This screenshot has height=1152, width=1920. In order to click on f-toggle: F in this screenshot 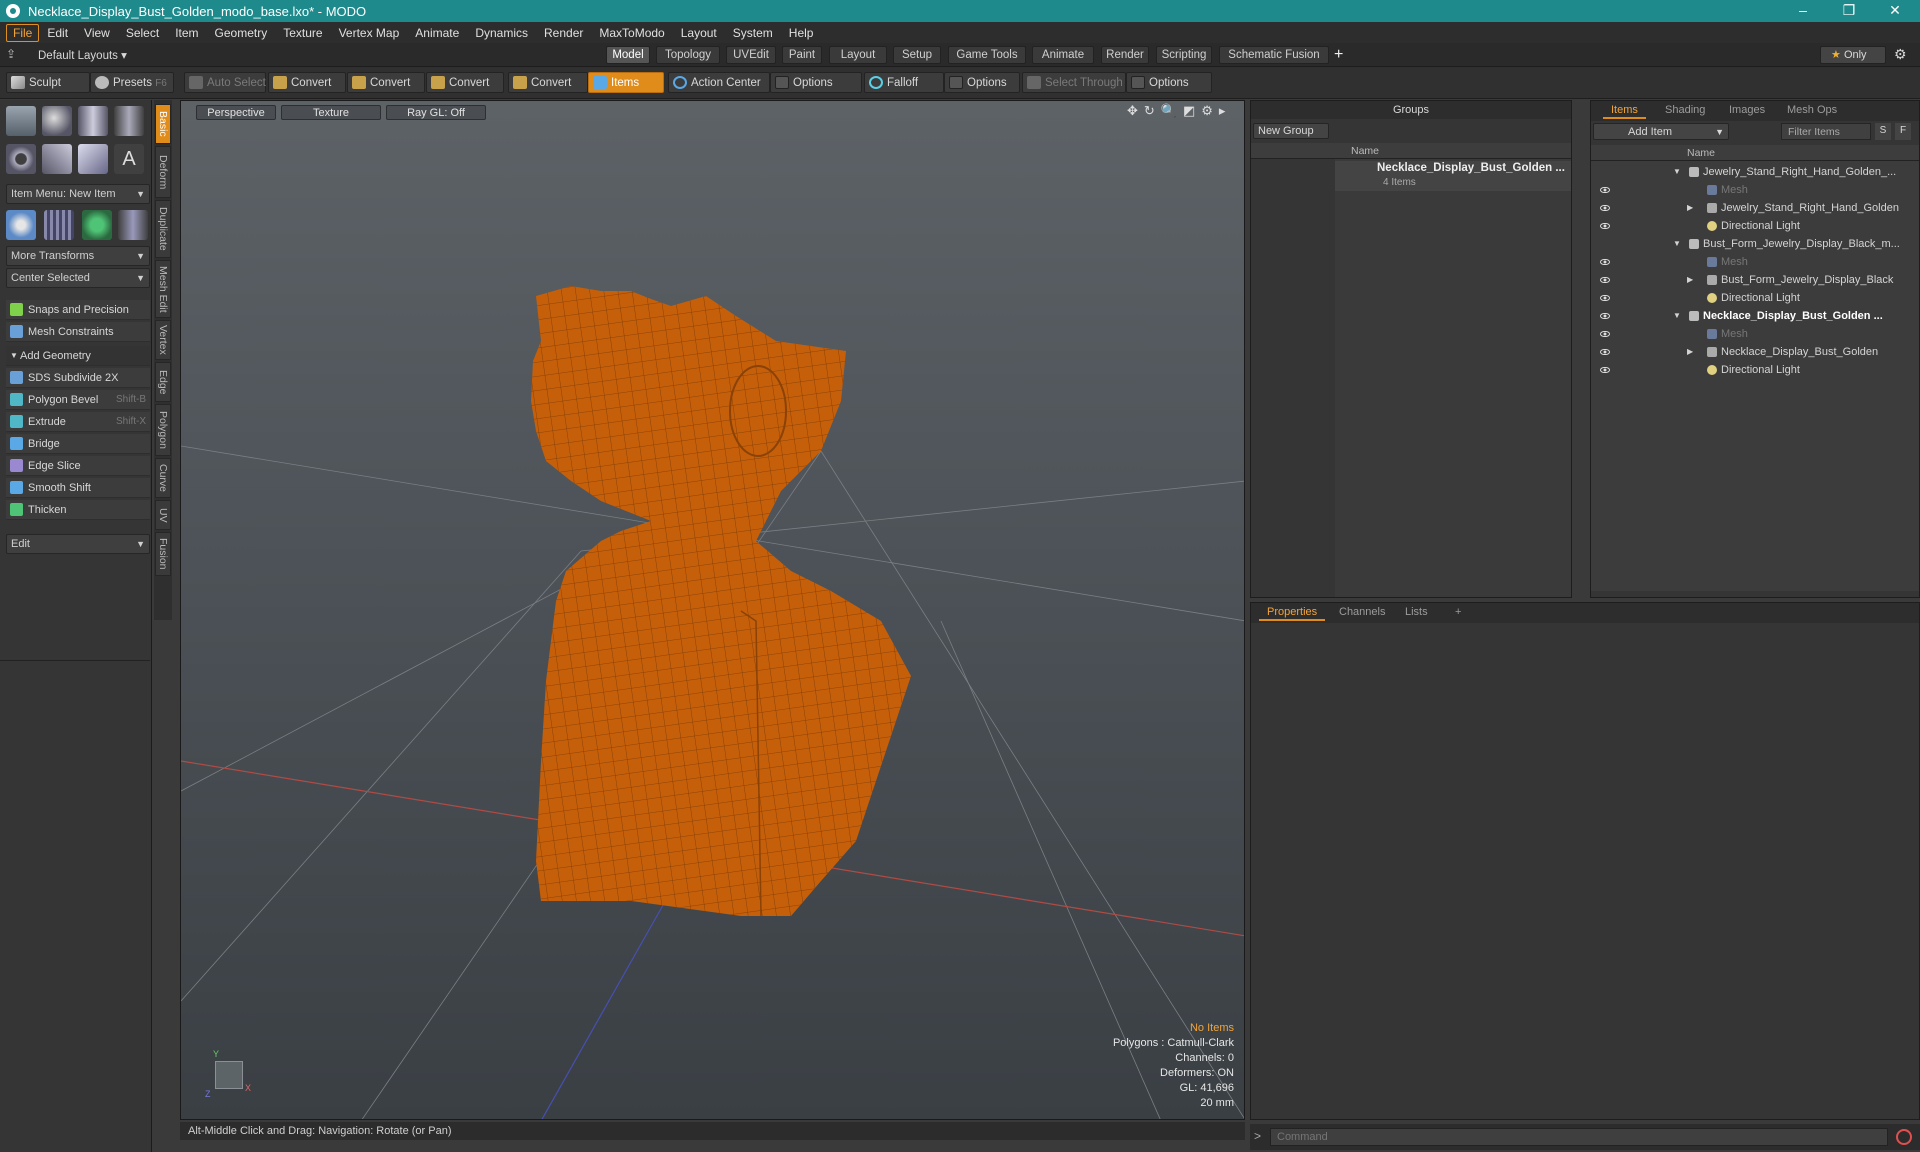, I will do `click(1903, 131)`.